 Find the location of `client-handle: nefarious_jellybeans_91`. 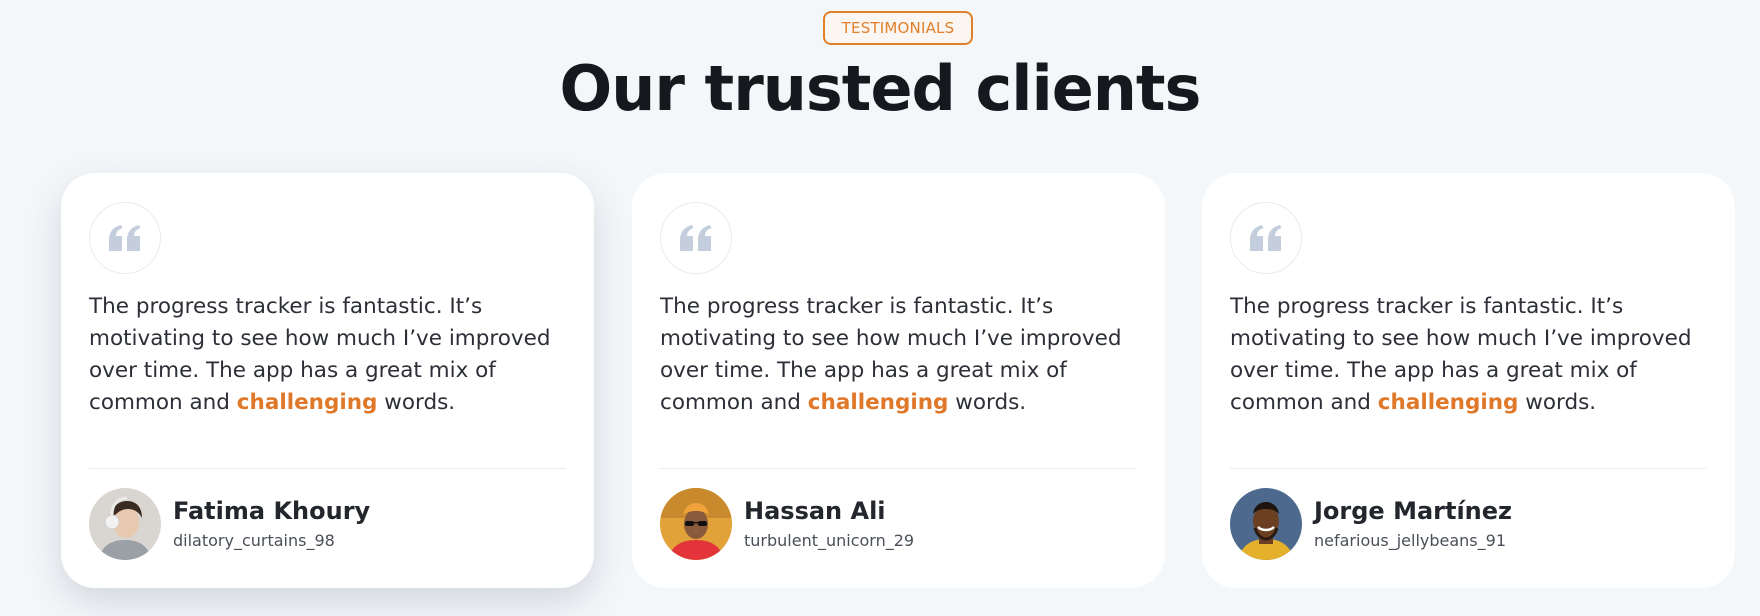

client-handle: nefarious_jellybeans_91 is located at coordinates (1410, 540).